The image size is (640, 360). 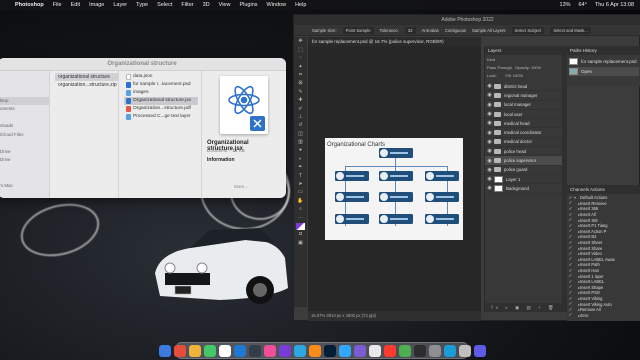 I want to click on list-item: images, so click(x=161, y=93).